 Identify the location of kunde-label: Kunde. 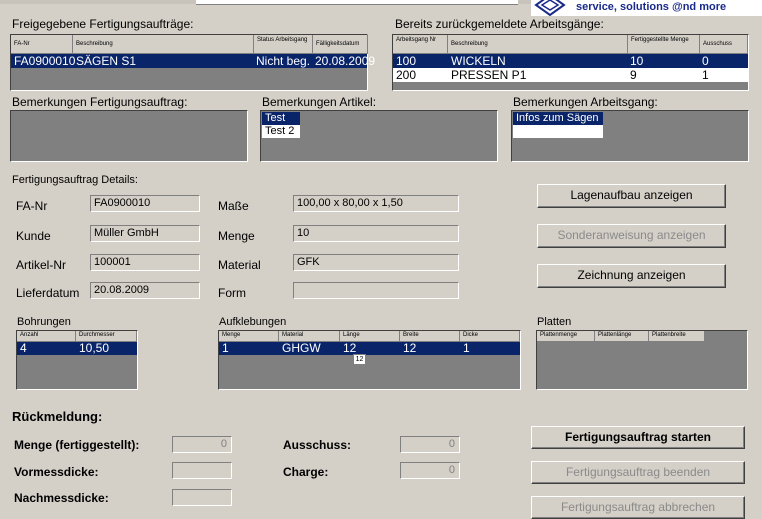
(33, 236).